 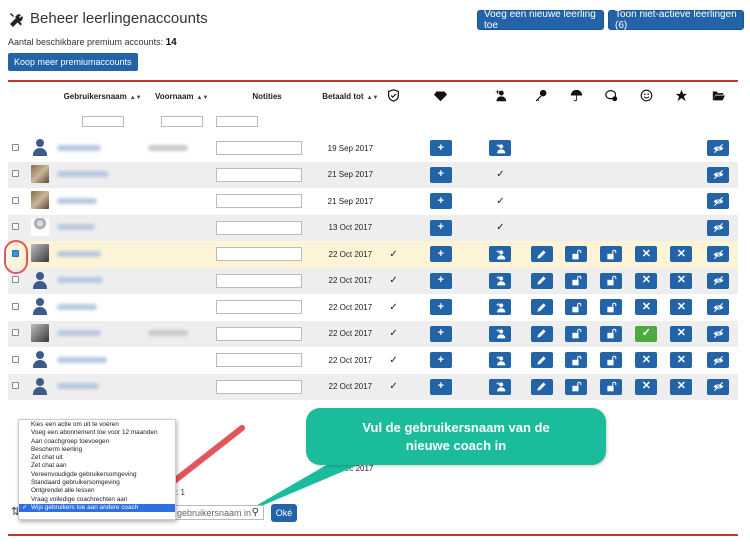 What do you see at coordinates (97, 442) in the screenshot?
I see `dropdown-option: Aan coachgroep toevoegen` at bounding box center [97, 442].